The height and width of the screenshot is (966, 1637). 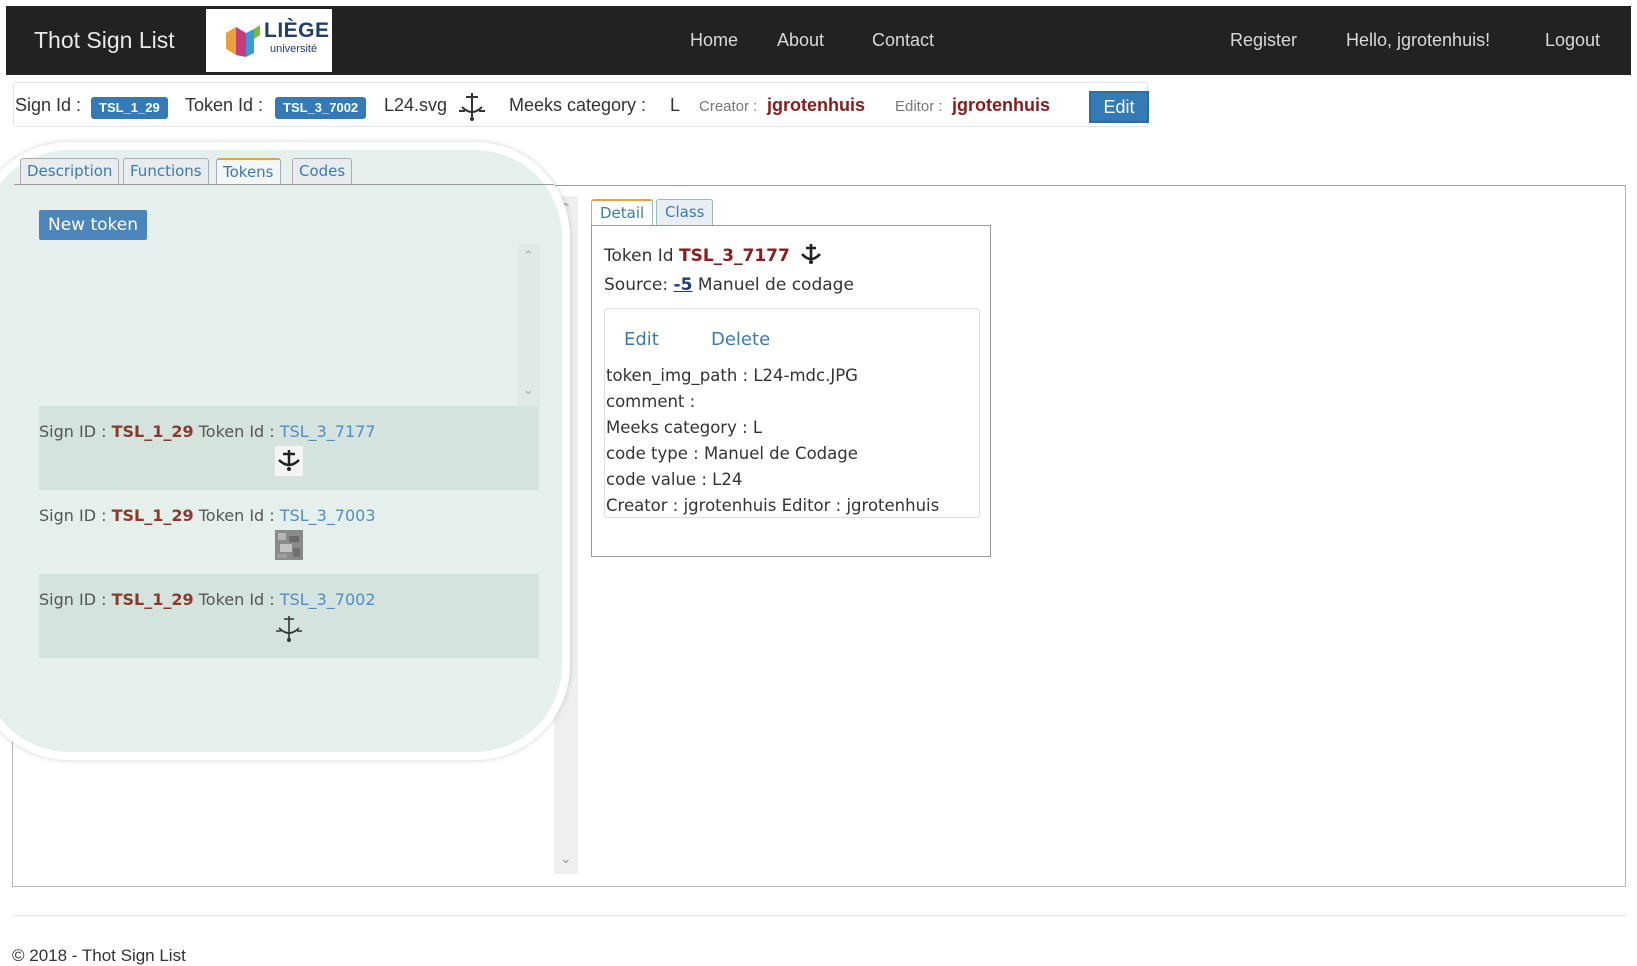 What do you see at coordinates (104, 40) in the screenshot?
I see `brand-link: Thot Sign List` at bounding box center [104, 40].